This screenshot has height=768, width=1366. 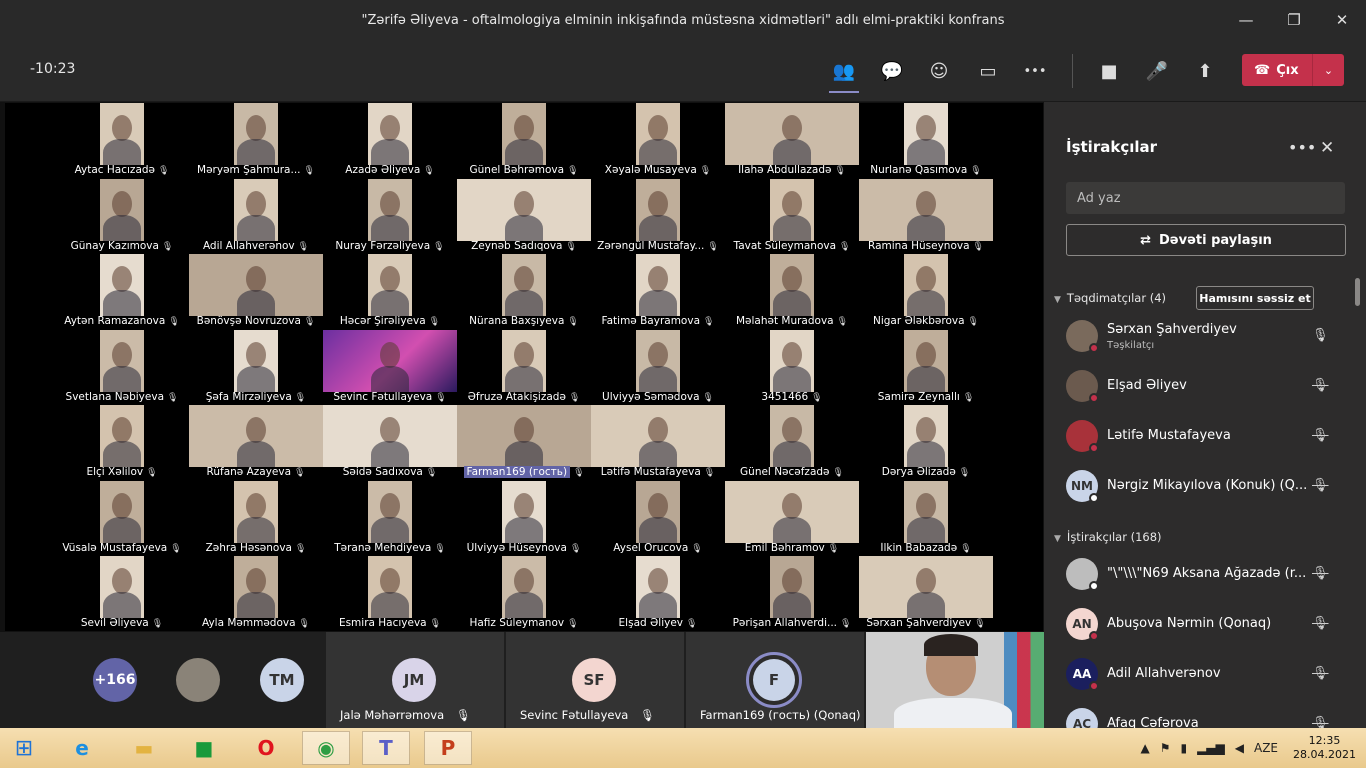 What do you see at coordinates (524, 518) in the screenshot?
I see `video-tile: Ülviyyə Hüseynova 🎙` at bounding box center [524, 518].